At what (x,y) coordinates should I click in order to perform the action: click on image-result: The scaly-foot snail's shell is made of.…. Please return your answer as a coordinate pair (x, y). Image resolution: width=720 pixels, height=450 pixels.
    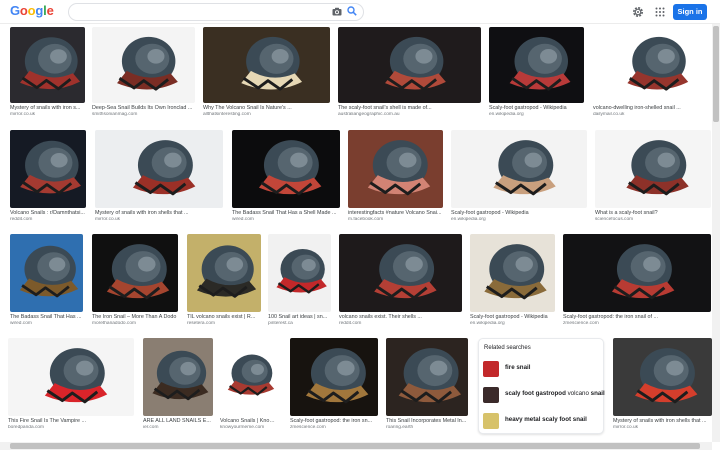
    Looking at the image, I should click on (409, 72).